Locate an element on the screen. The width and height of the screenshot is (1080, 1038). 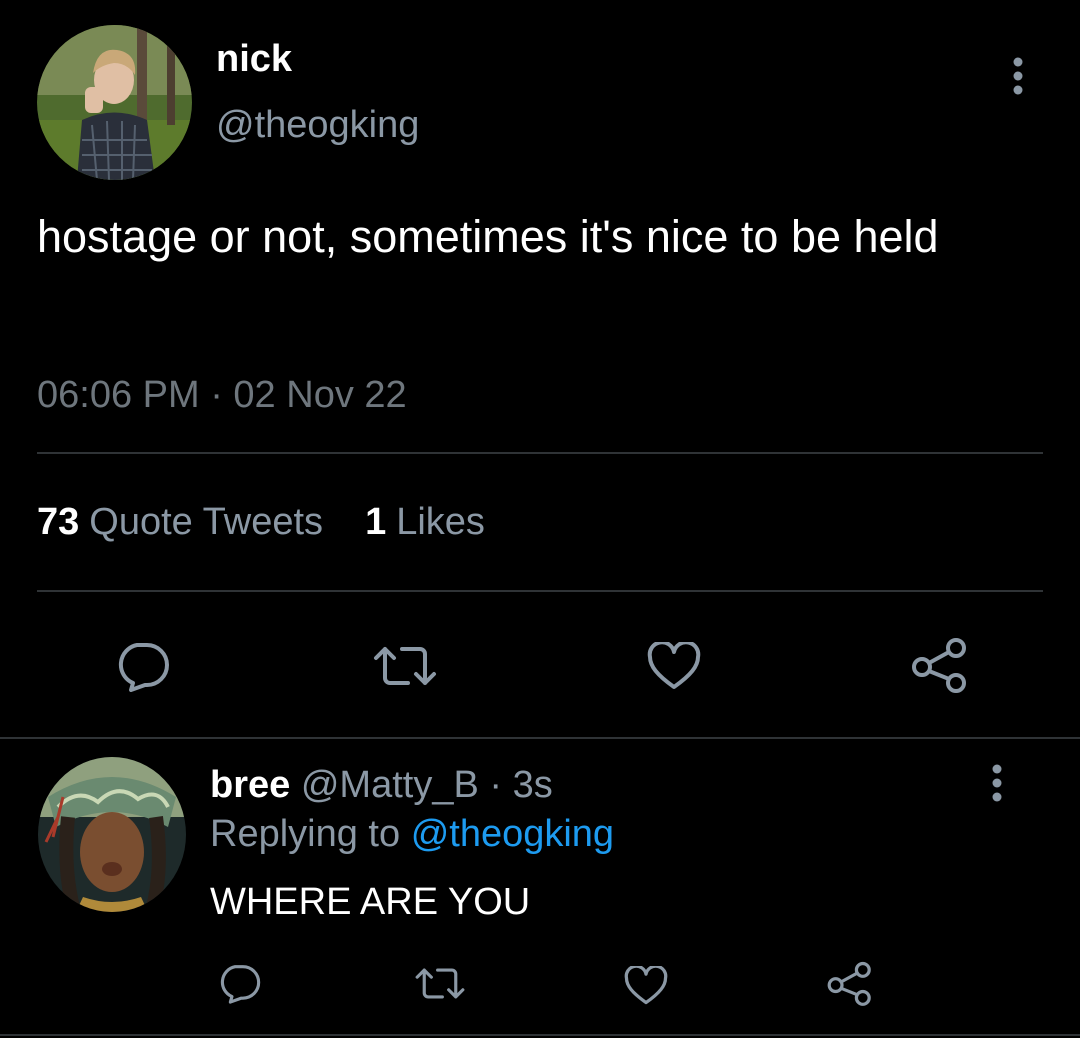
reply-author-name: bree is located at coordinates (250, 785).